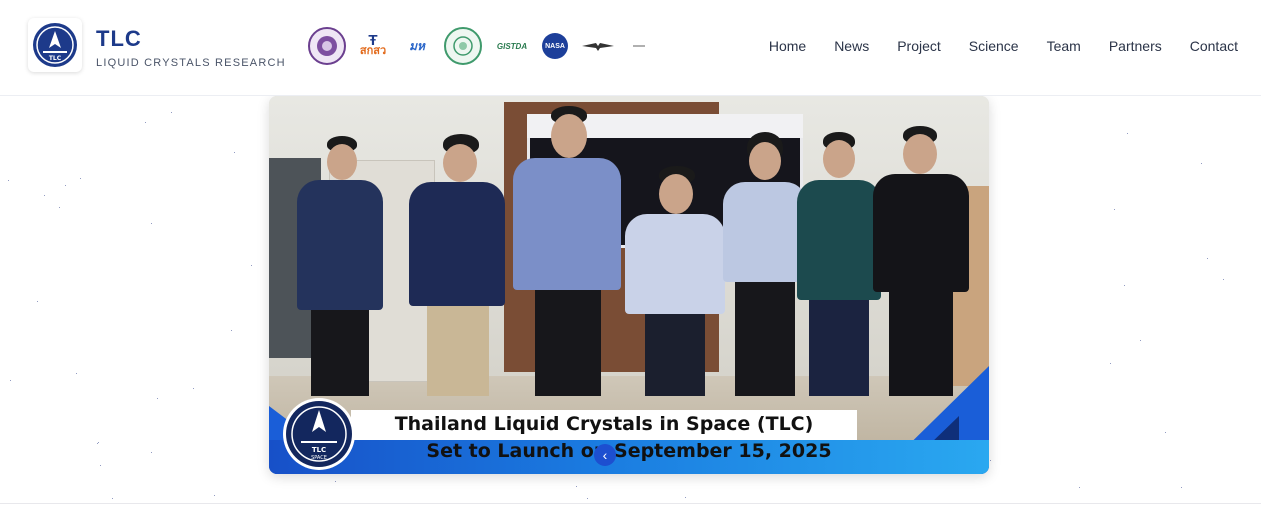  Describe the element at coordinates (191, 63) in the screenshot. I see `brand-subtitle: LIQUID CRYSTALS RESEARCH` at that location.